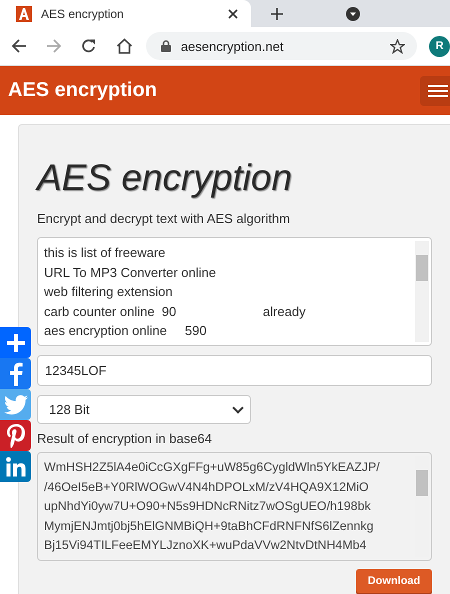 The image size is (450, 594). I want to click on facebook-icon, so click(15, 374).